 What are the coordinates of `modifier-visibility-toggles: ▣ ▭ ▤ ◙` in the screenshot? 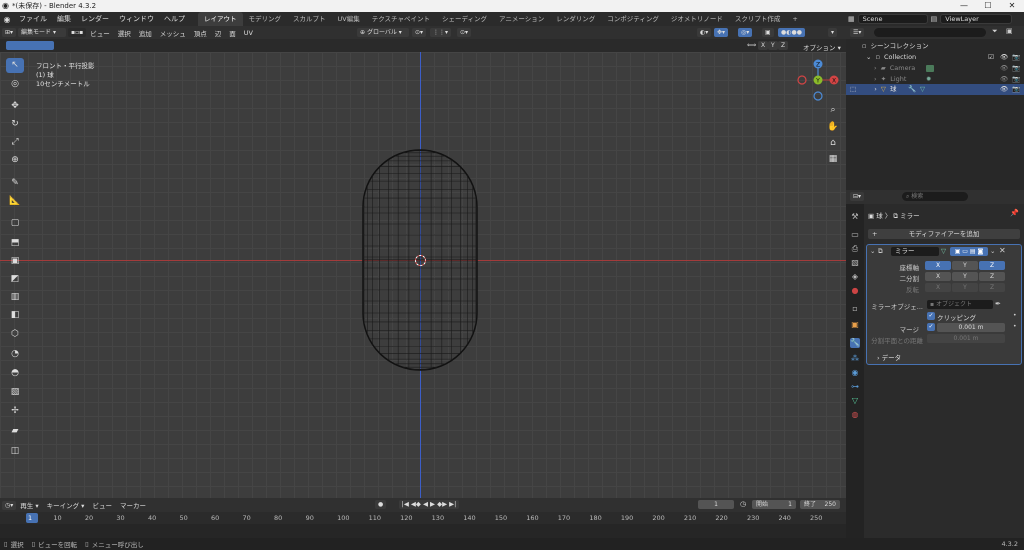 It's located at (969, 251).